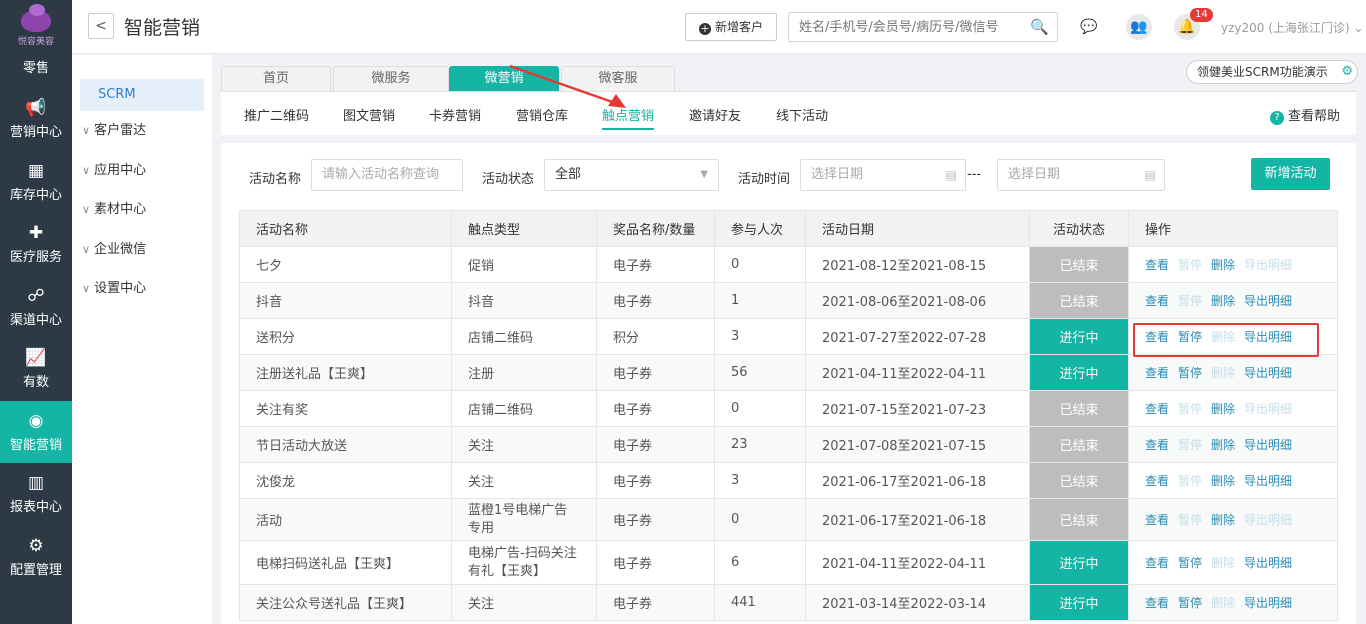 The width and height of the screenshot is (1366, 624). I want to click on tab-micro-service: 微服务, so click(391, 79).